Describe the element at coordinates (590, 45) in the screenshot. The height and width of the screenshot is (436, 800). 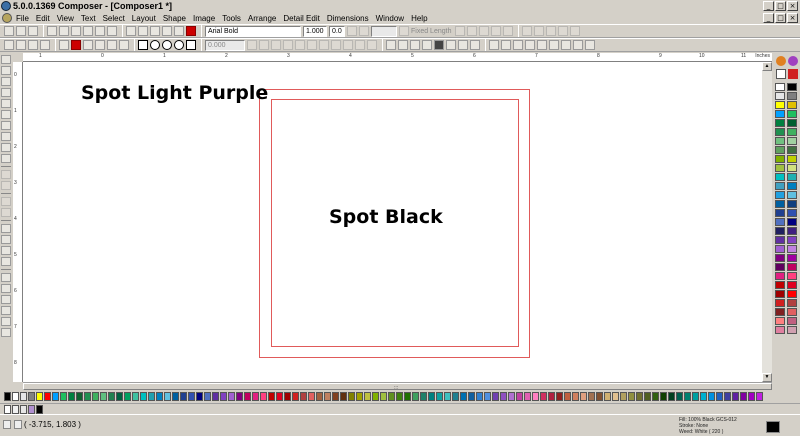
I see `lock-icon` at that location.